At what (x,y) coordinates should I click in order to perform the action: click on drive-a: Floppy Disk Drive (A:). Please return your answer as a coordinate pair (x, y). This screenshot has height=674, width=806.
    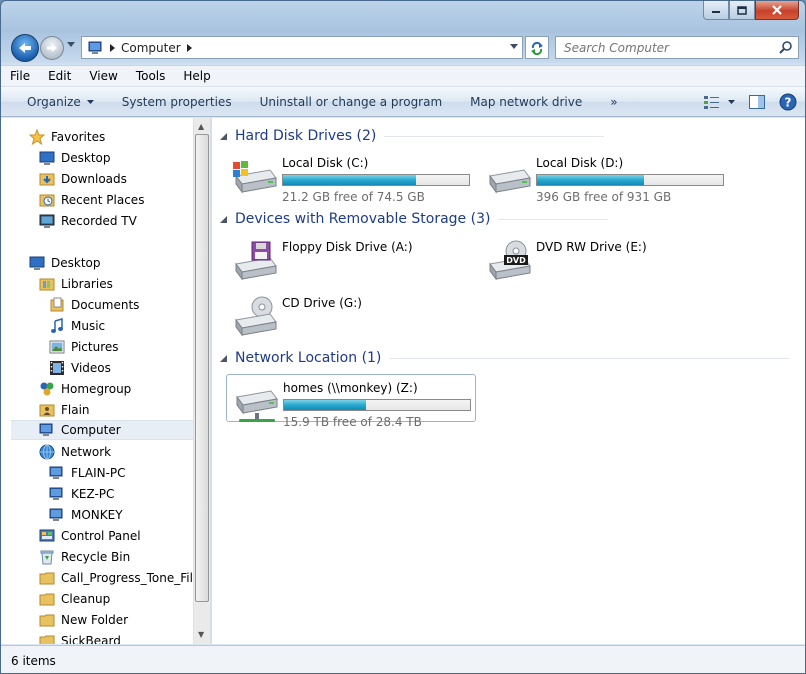
    Looking at the image, I should click on (351, 258).